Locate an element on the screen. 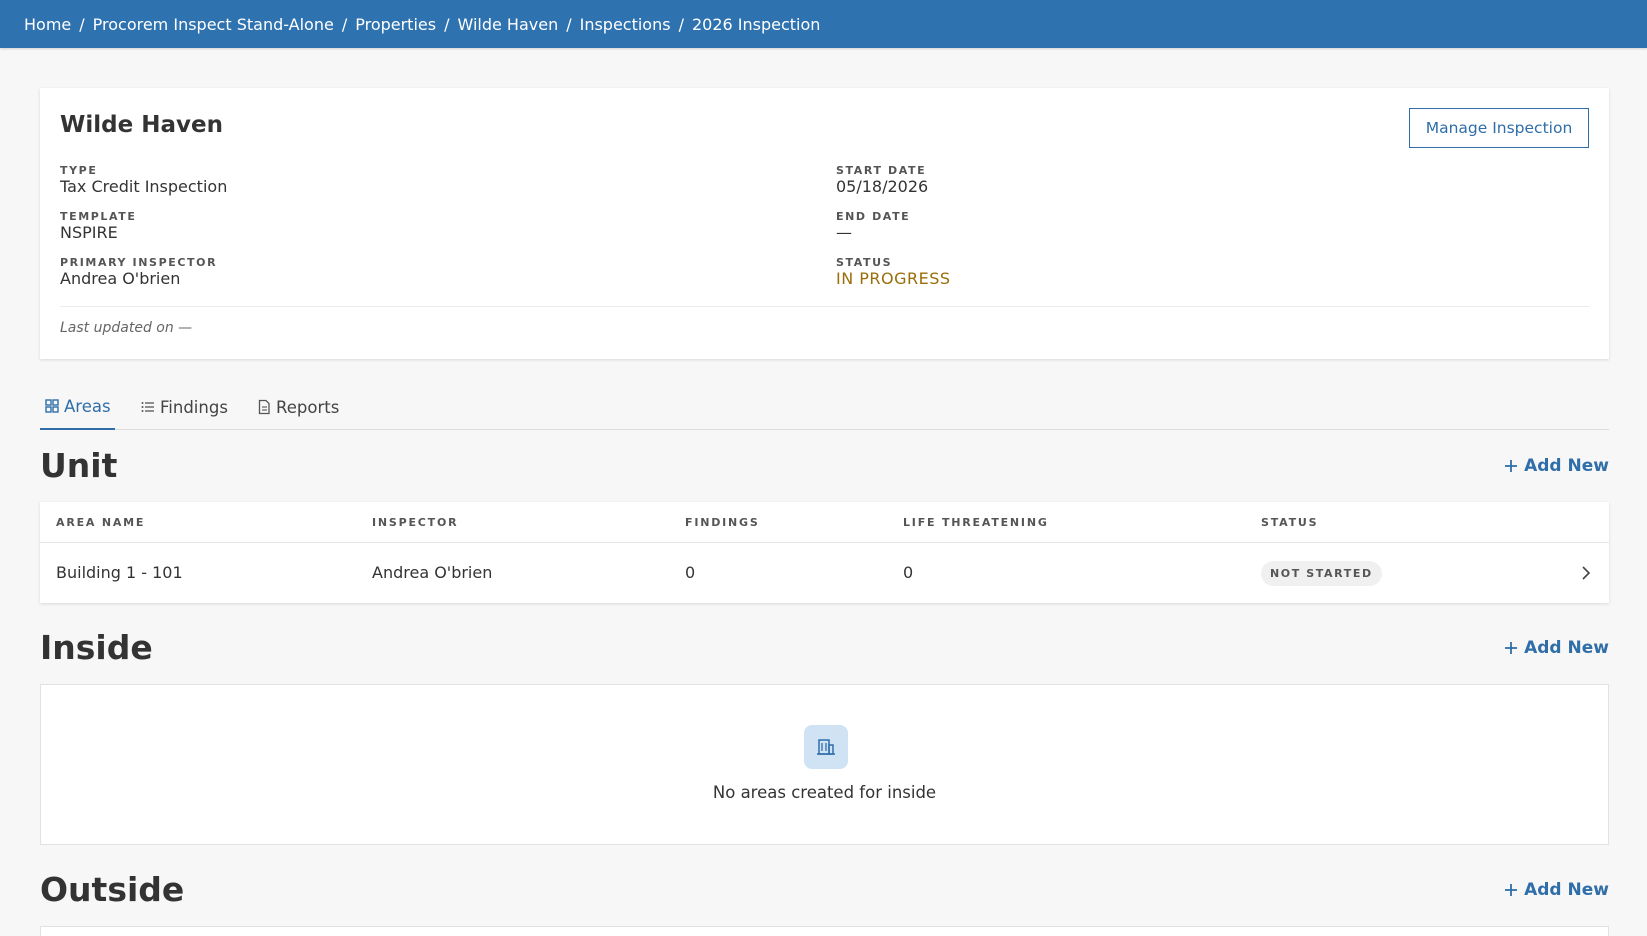 This screenshot has height=936, width=1647. field-type-value: Tax Credit Inspection is located at coordinates (144, 186).